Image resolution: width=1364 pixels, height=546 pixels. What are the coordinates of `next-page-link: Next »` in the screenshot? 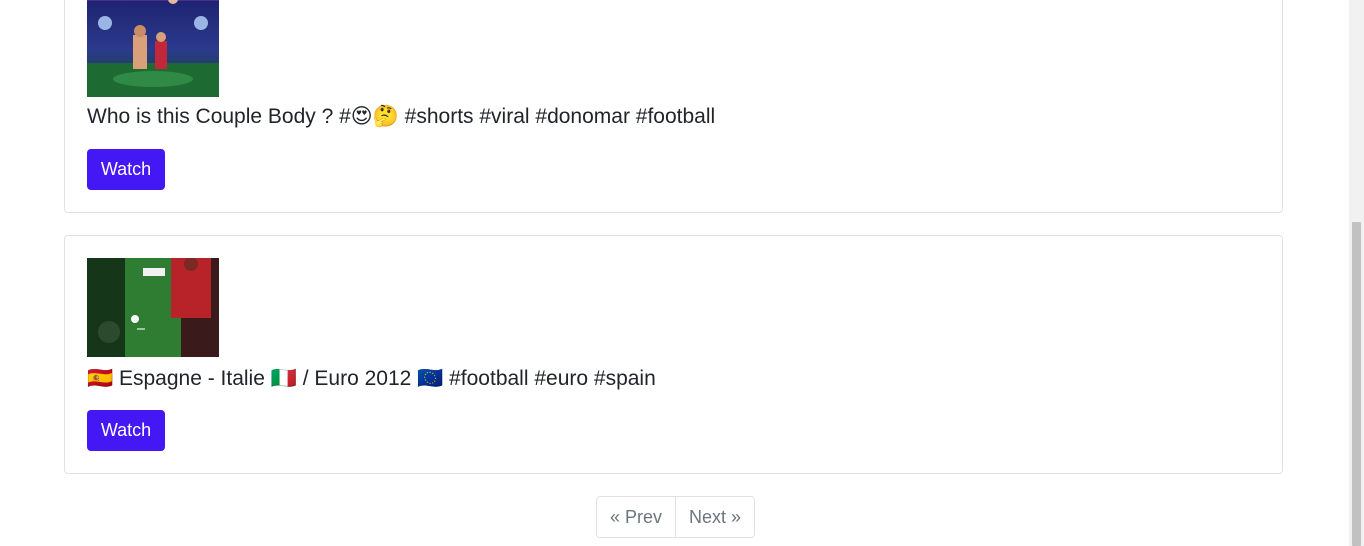 It's located at (715, 517).